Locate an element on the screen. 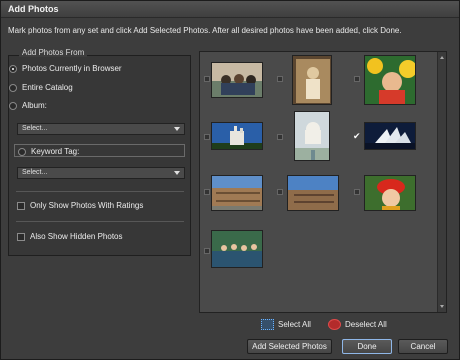 The image size is (460, 360). radio-label: Entire Catalog is located at coordinates (47, 87).